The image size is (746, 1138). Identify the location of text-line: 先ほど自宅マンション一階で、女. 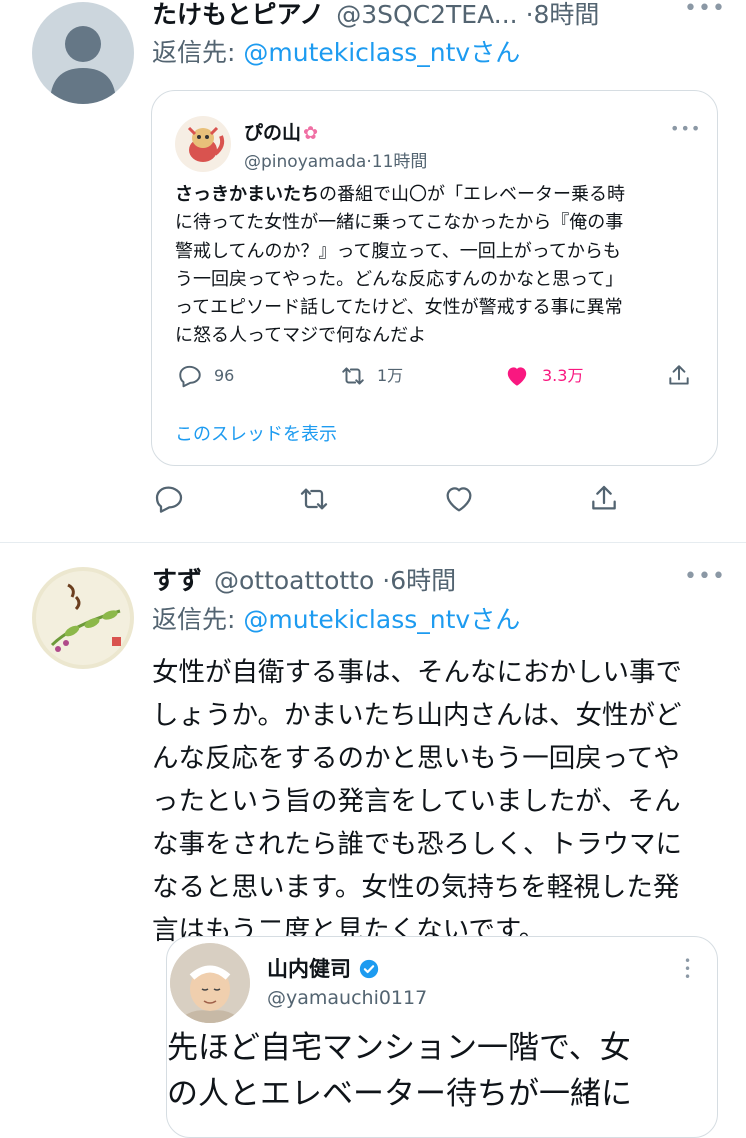
(399, 1048).